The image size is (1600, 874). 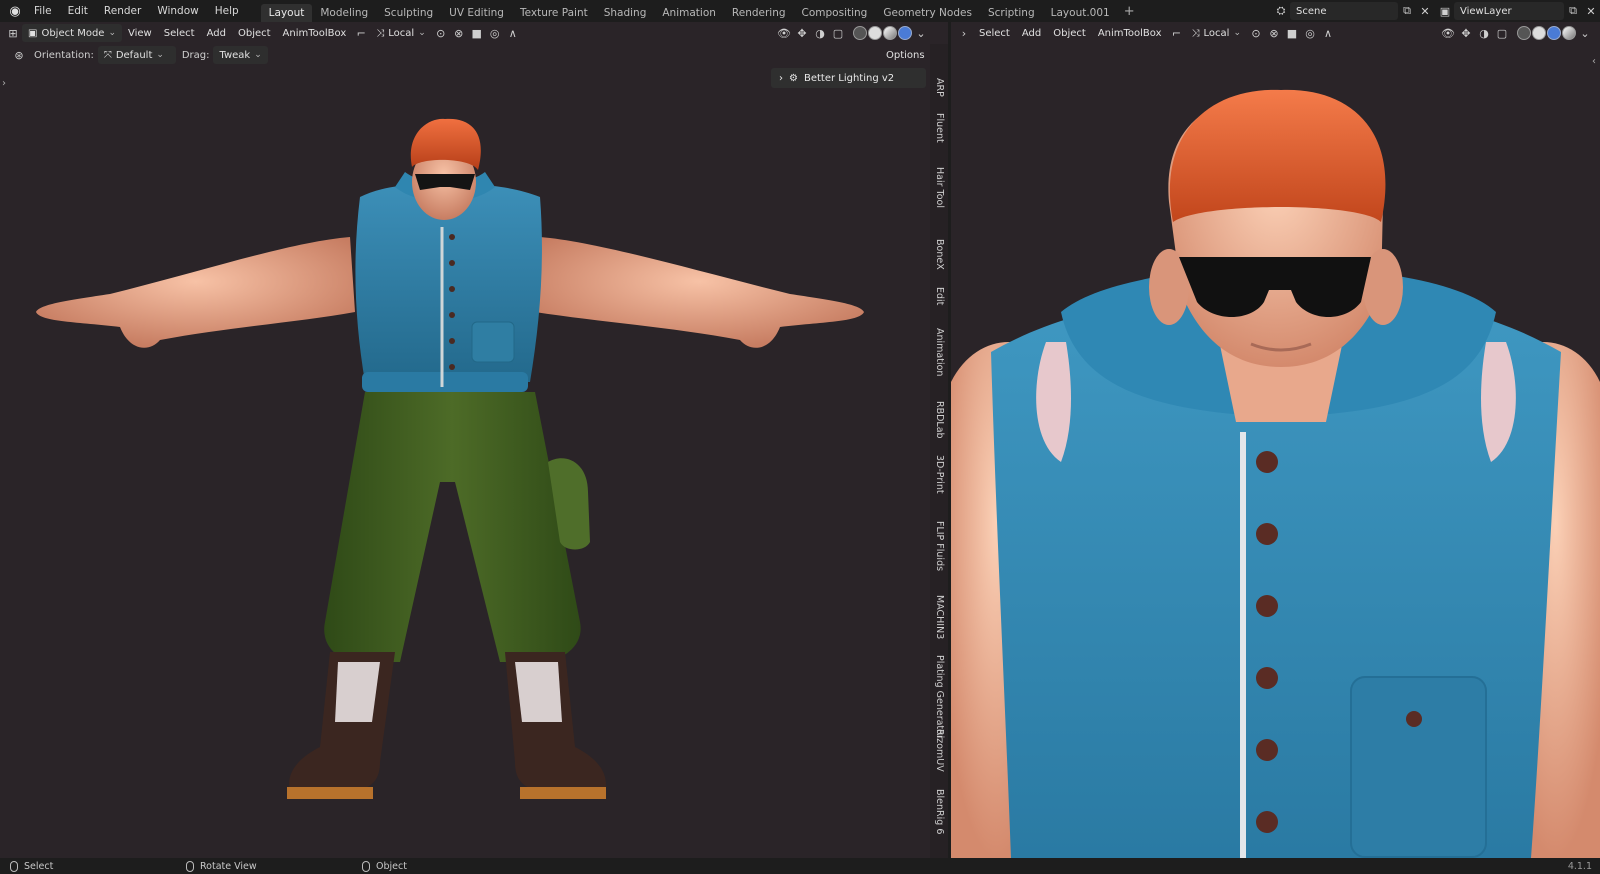 I want to click on delete-scene-icon: ✕, so click(x=1425, y=11).